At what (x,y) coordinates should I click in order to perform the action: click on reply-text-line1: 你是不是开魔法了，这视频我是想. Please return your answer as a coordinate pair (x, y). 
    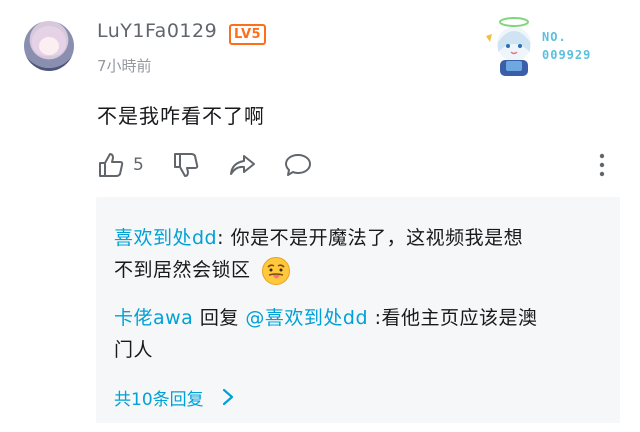
    Looking at the image, I should click on (377, 238).